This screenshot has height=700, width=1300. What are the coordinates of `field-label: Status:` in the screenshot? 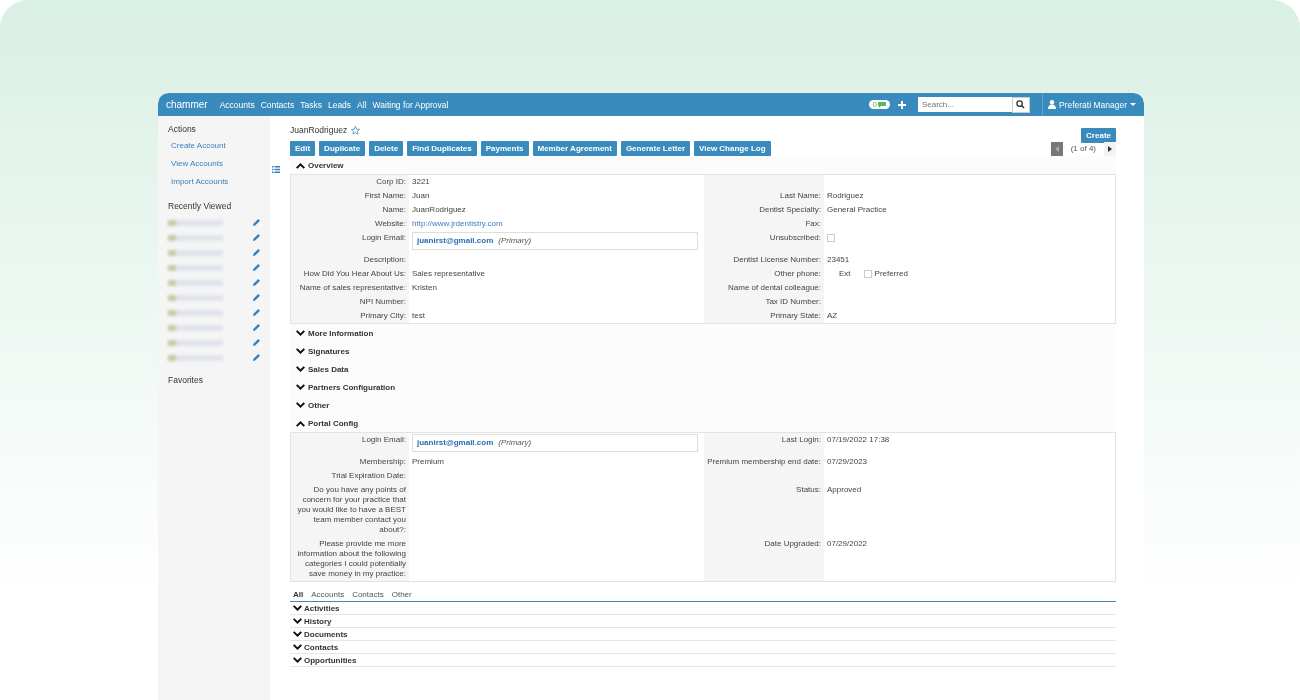 It's located at (808, 489).